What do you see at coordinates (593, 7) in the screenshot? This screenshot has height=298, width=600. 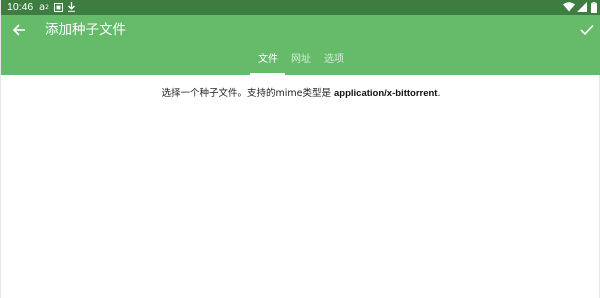 I see `battery-icon` at bounding box center [593, 7].